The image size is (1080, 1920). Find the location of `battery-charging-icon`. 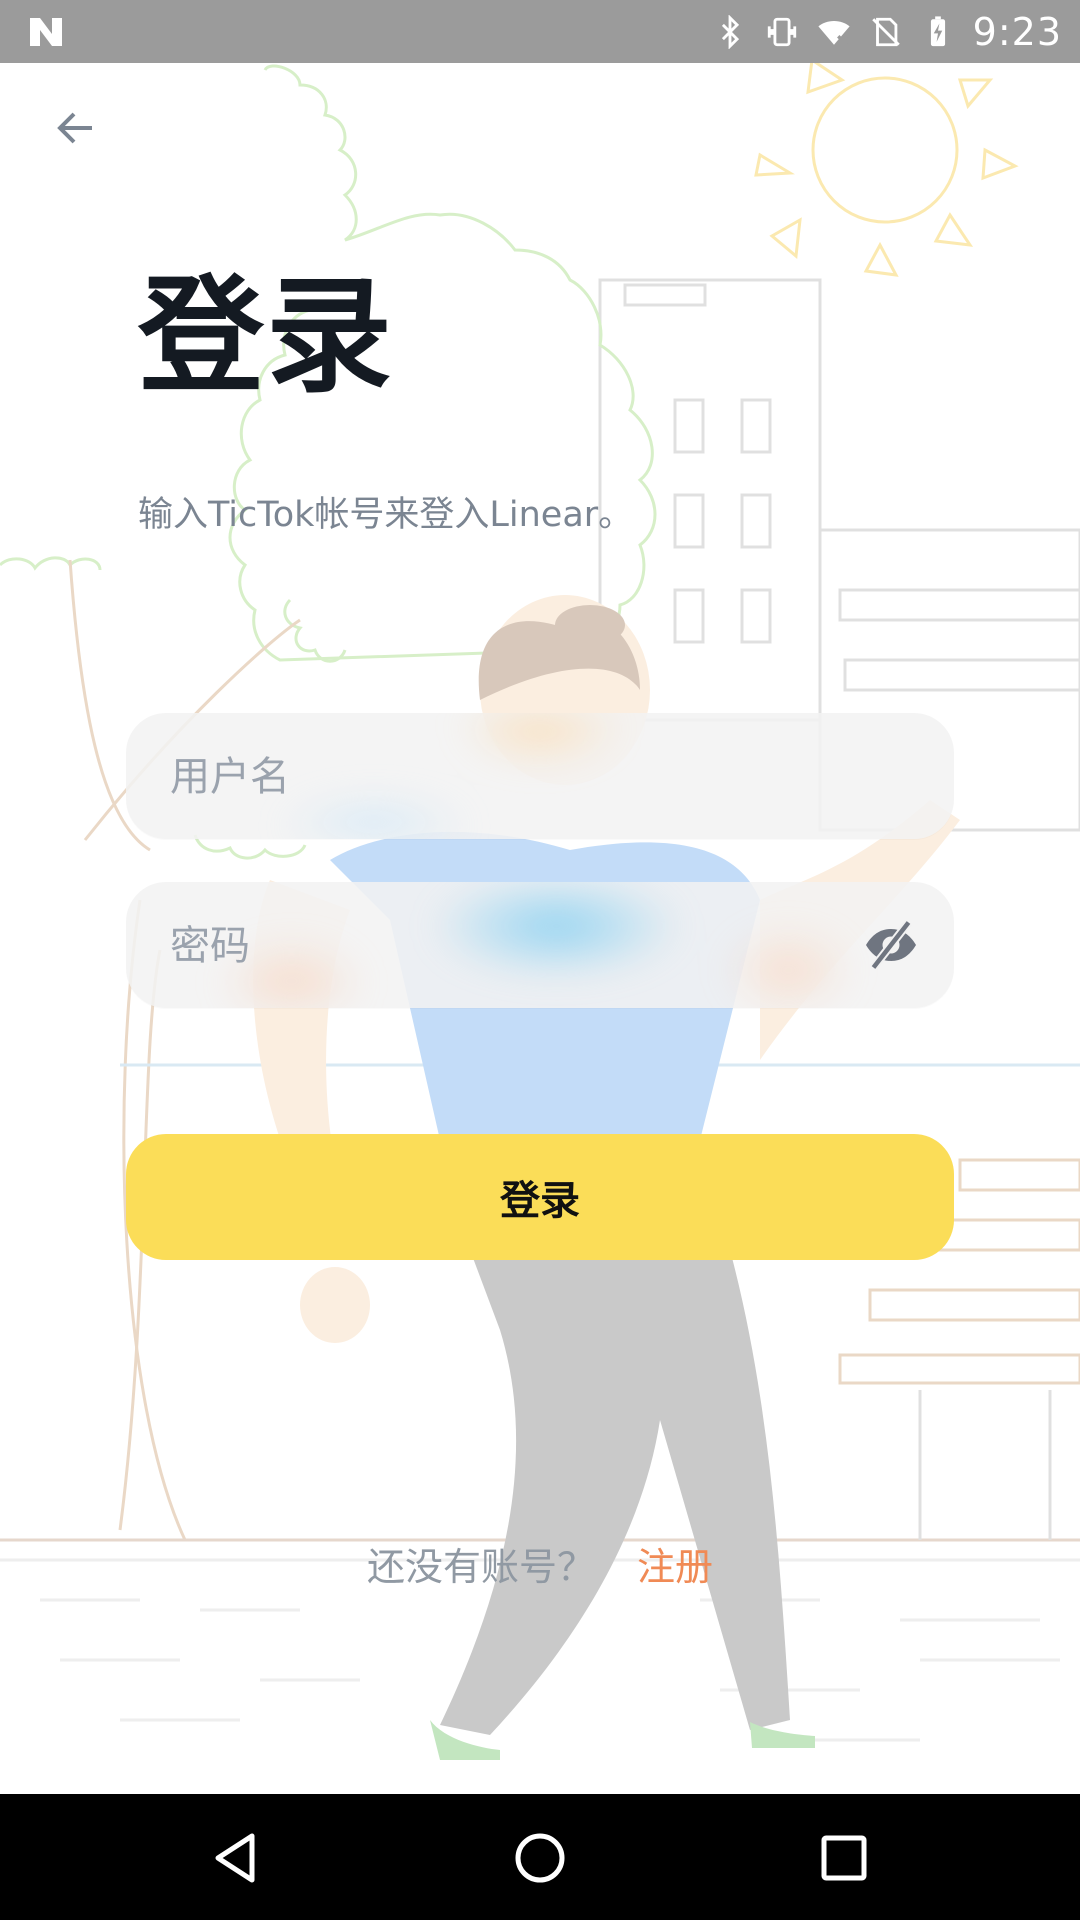

battery-charging-icon is located at coordinates (937, 30).